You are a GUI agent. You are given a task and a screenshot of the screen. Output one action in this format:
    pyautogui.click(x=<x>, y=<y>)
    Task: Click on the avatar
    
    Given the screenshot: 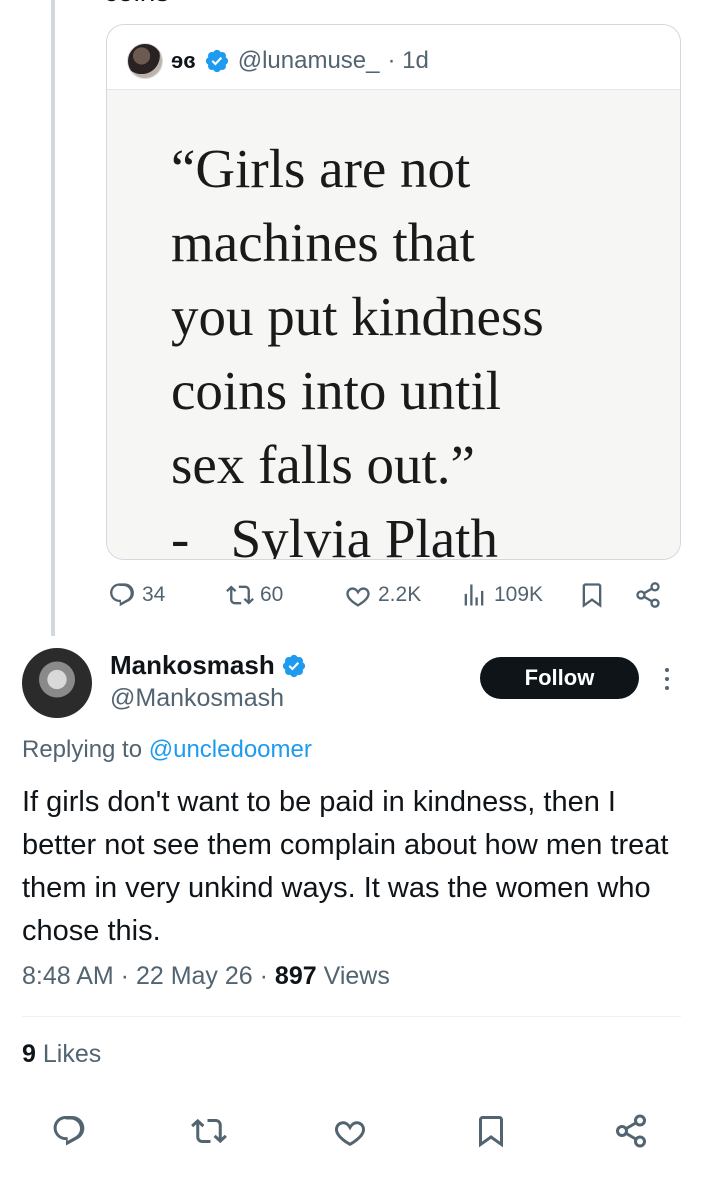 What is the action you would take?
    pyautogui.click(x=57, y=683)
    